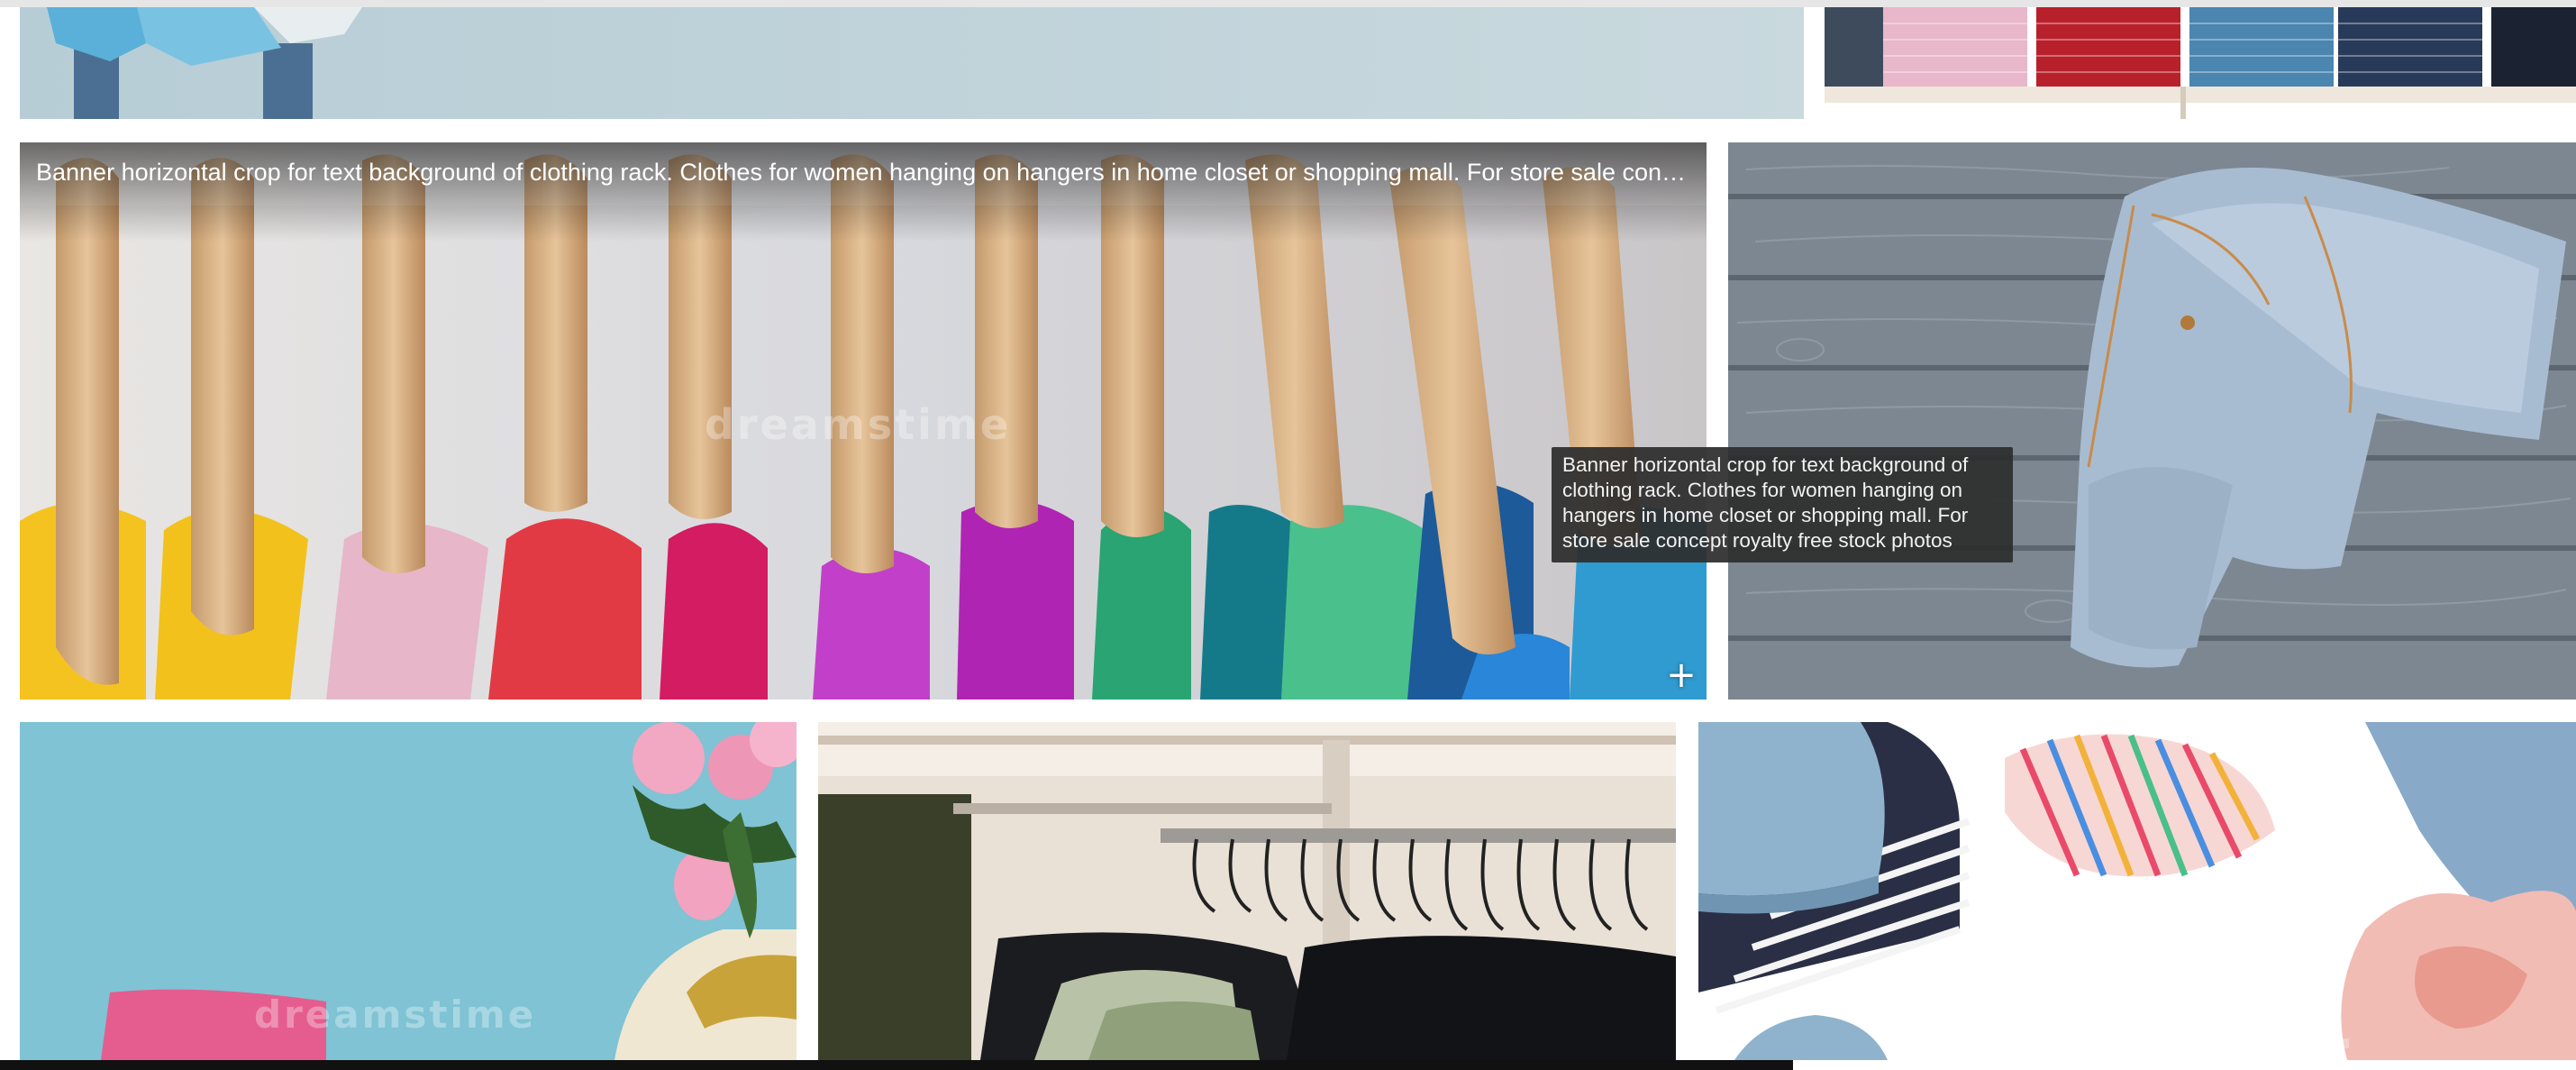 The image size is (2576, 1070). Describe the element at coordinates (1288, 3) in the screenshot. I see `top-edge` at that location.